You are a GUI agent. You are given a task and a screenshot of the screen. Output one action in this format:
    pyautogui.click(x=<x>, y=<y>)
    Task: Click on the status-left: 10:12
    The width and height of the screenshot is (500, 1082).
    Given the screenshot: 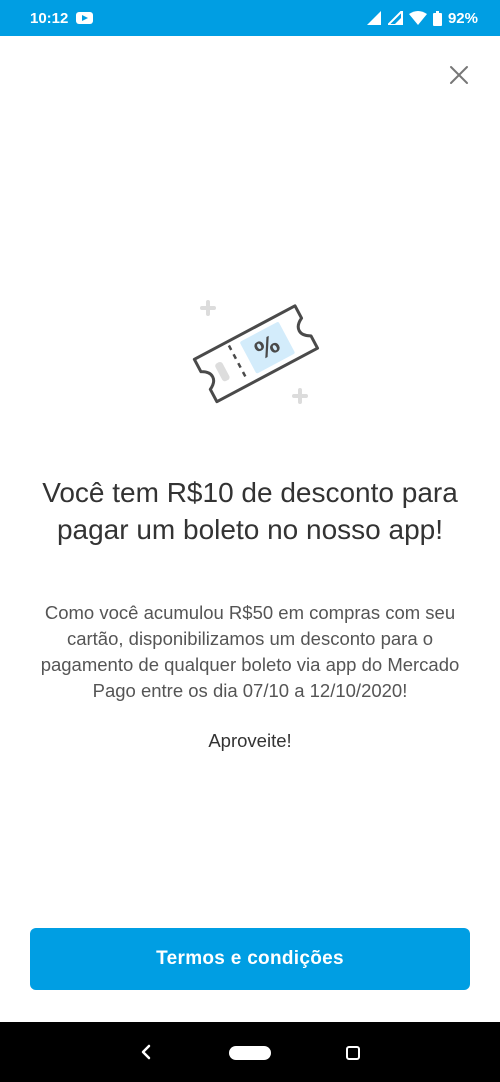 What is the action you would take?
    pyautogui.click(x=62, y=18)
    